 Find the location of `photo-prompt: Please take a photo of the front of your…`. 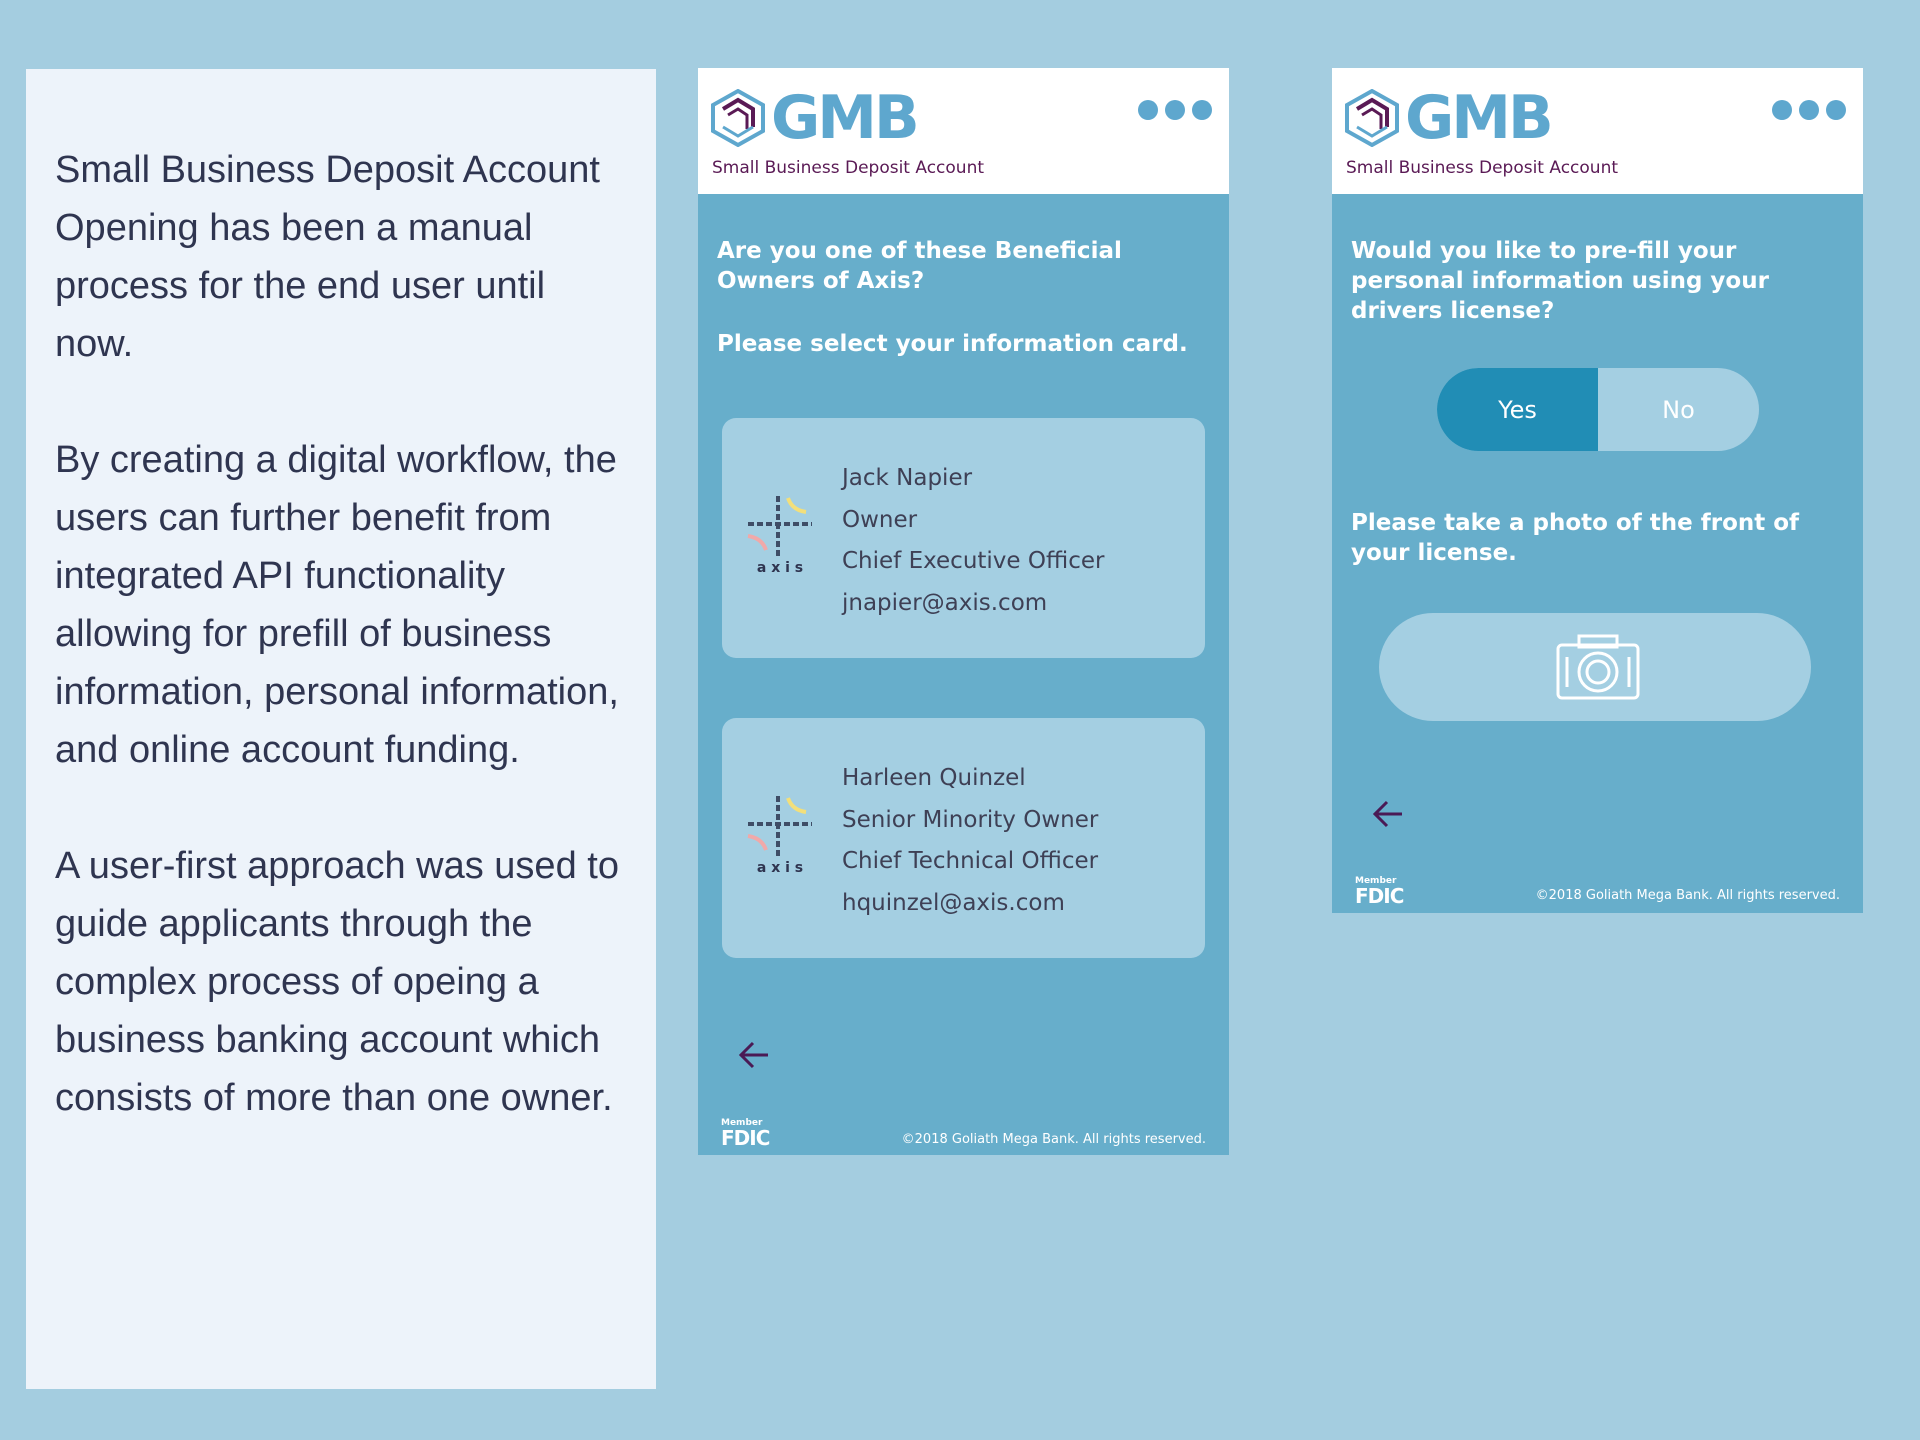

photo-prompt: Please take a photo of the front of your… is located at coordinates (1575, 538).